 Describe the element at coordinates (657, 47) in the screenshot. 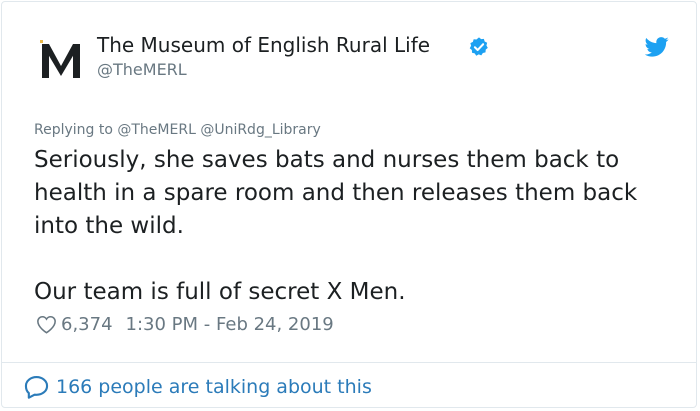

I see `twitter-bird-icon` at that location.